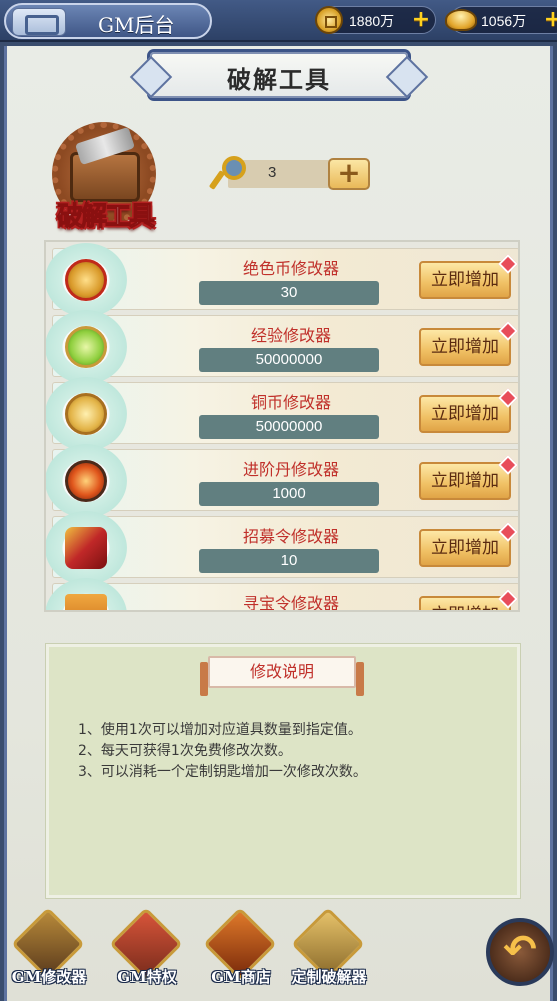  Describe the element at coordinates (329, 977) in the screenshot. I see `nav-label: 定制破解器` at that location.